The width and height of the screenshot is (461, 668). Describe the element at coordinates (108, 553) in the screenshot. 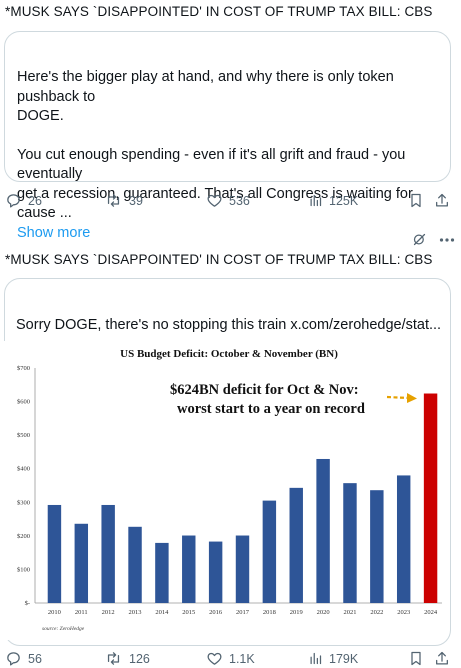

I see `bar-2012` at that location.